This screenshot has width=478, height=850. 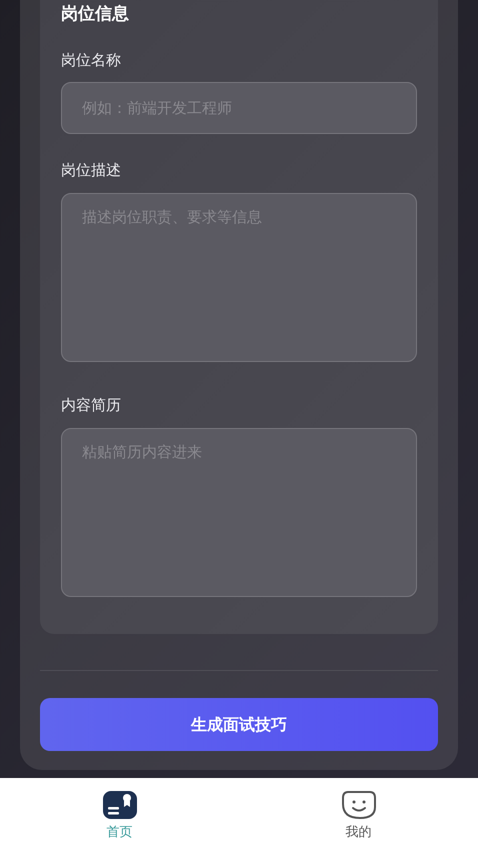 I want to click on field-label: 岗位描述, so click(x=91, y=170).